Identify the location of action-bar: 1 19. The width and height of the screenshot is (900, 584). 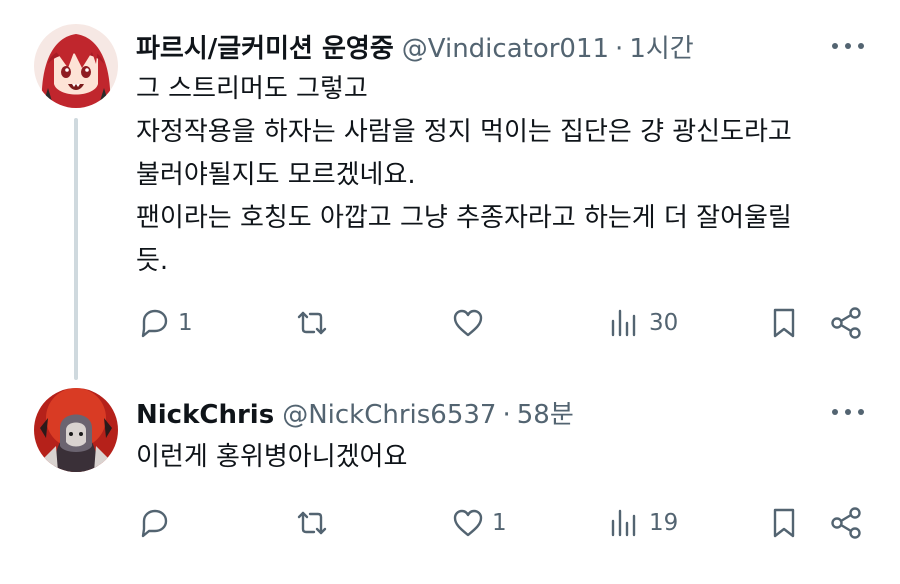
(450, 523).